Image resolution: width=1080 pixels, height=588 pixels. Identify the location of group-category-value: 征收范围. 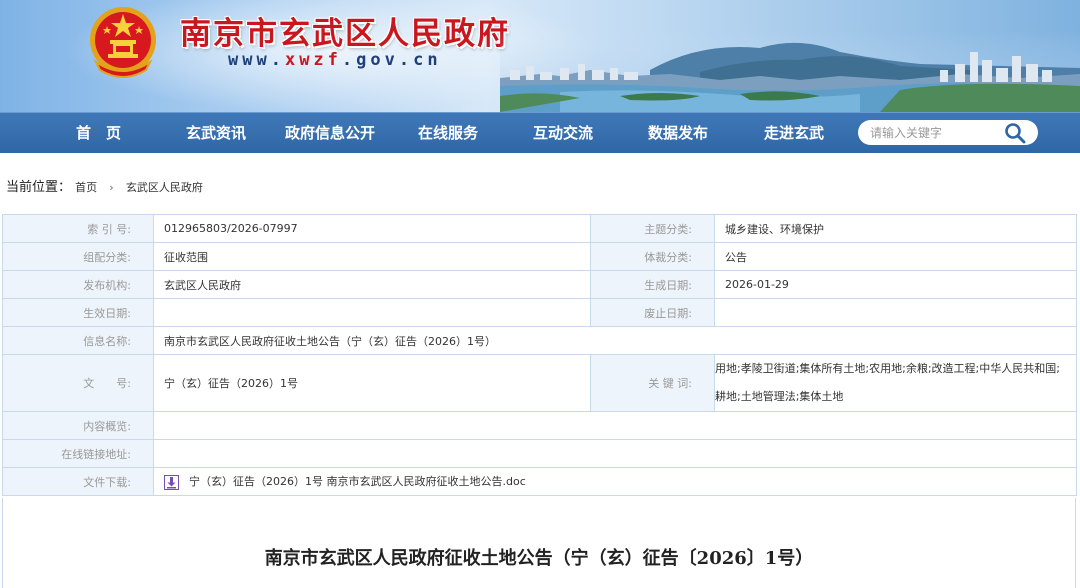
(372, 256).